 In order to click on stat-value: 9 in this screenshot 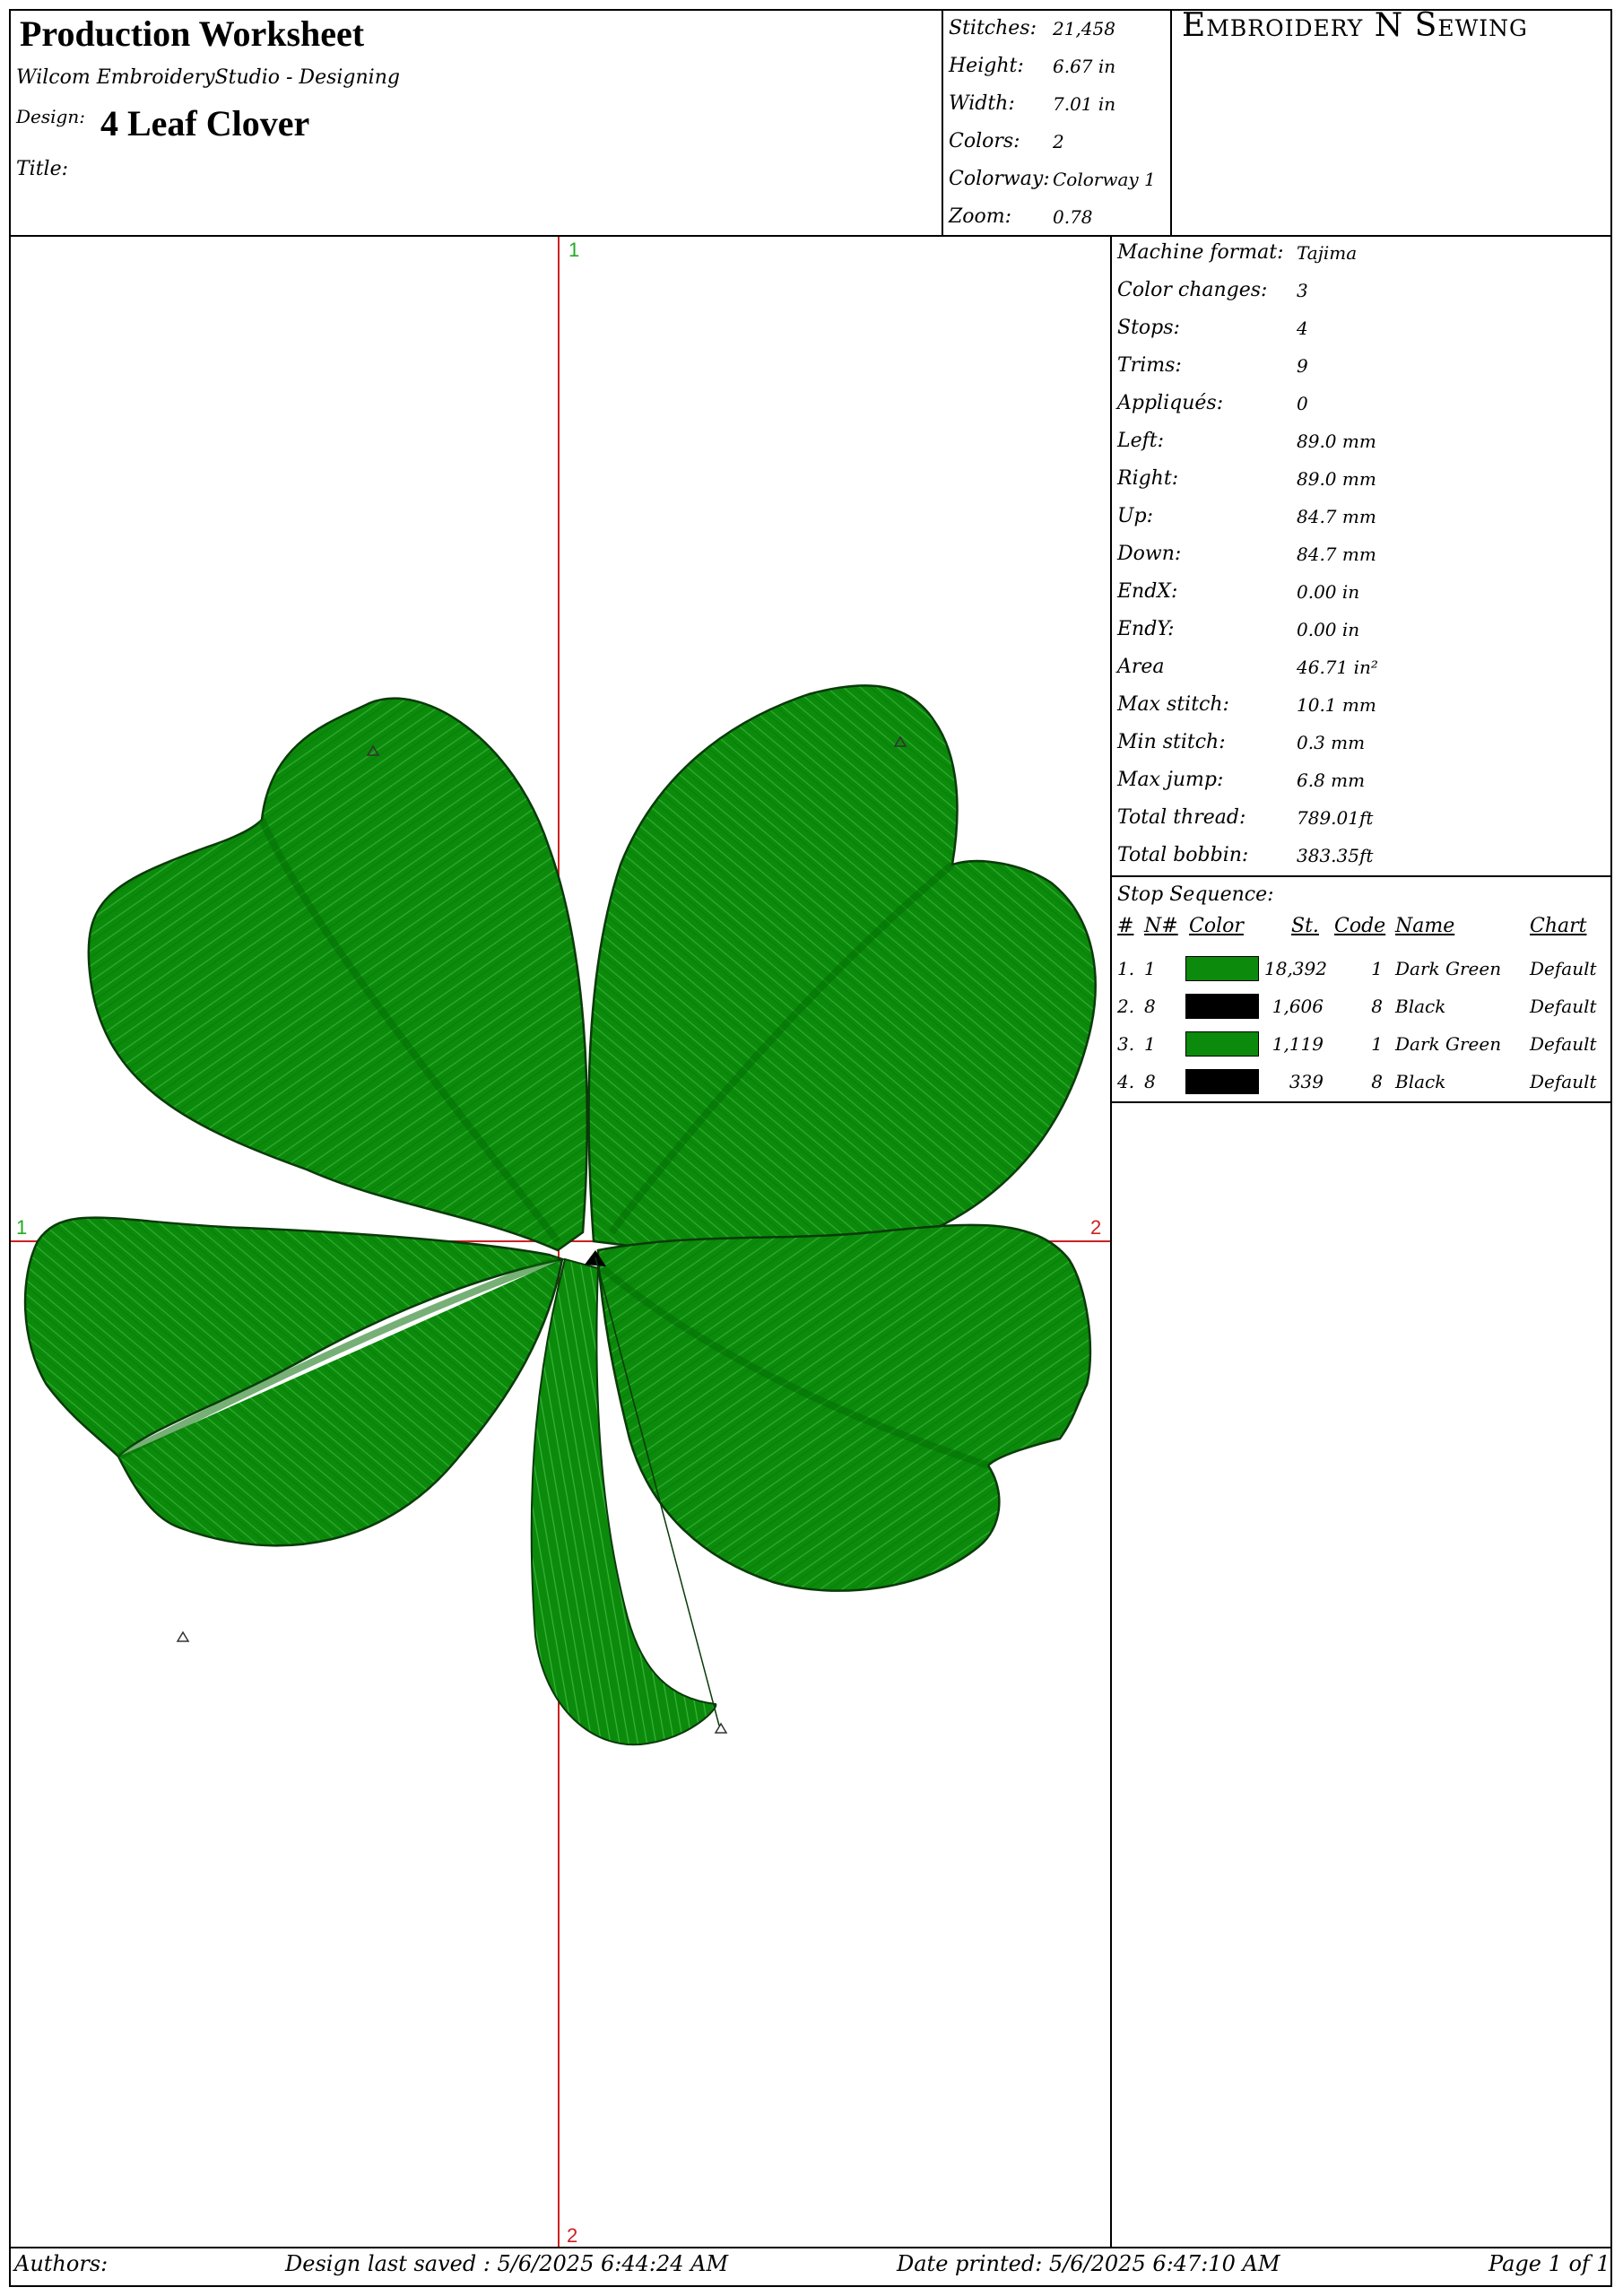, I will do `click(1302, 366)`.